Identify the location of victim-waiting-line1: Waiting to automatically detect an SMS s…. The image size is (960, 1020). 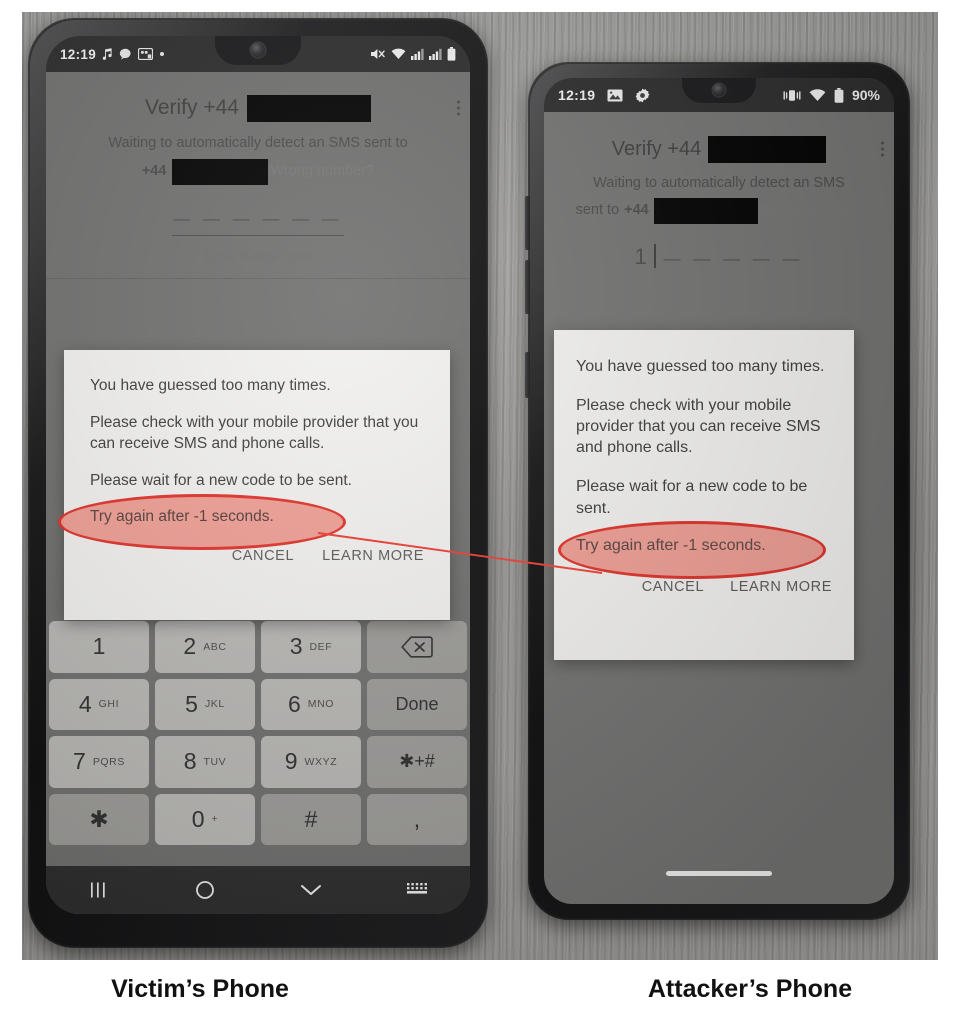
(258, 143).